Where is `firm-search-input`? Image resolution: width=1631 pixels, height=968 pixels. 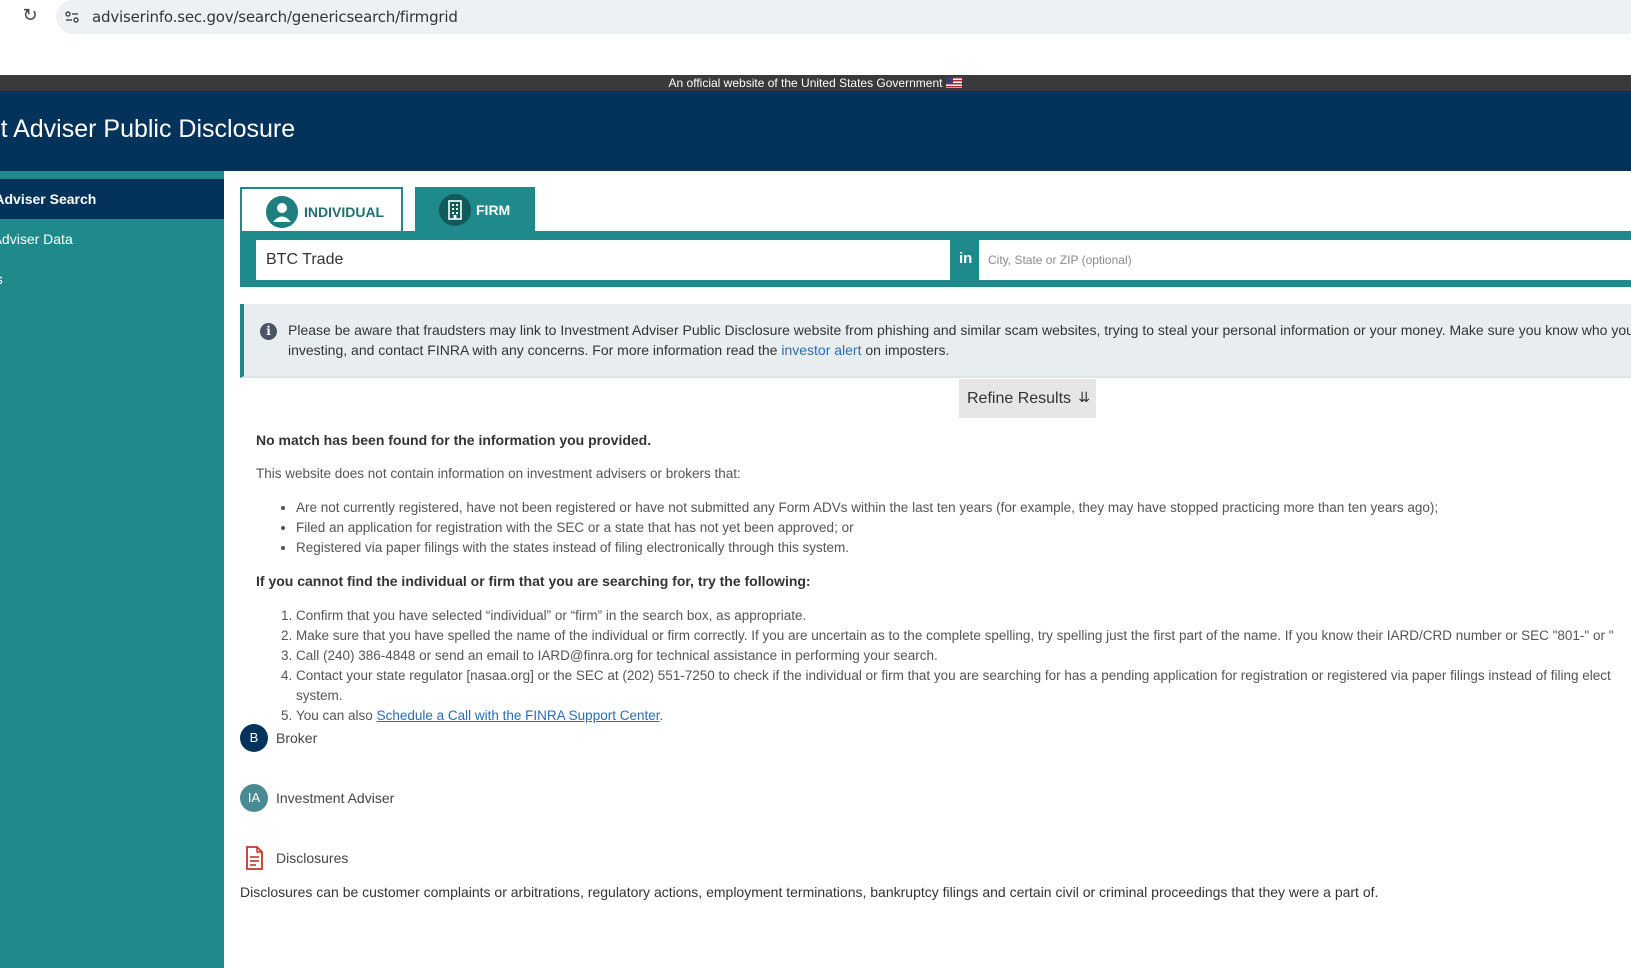 firm-search-input is located at coordinates (603, 260).